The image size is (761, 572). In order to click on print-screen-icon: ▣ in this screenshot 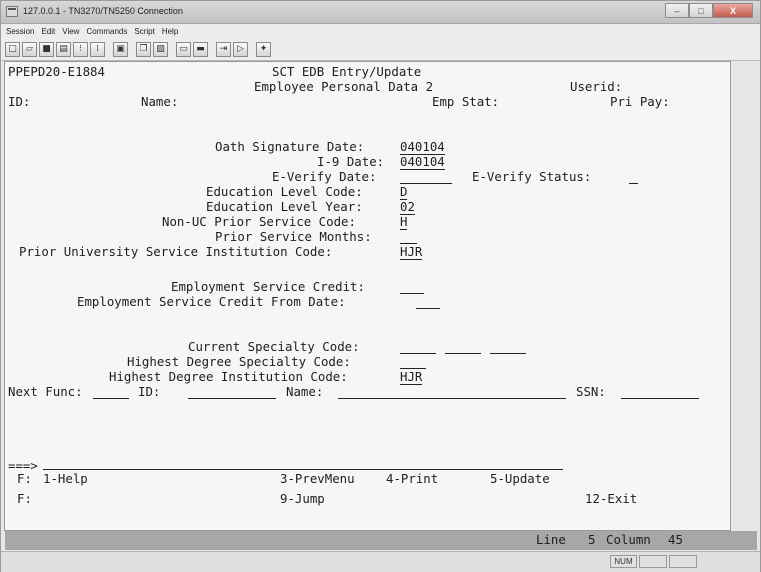, I will do `click(120, 49)`.